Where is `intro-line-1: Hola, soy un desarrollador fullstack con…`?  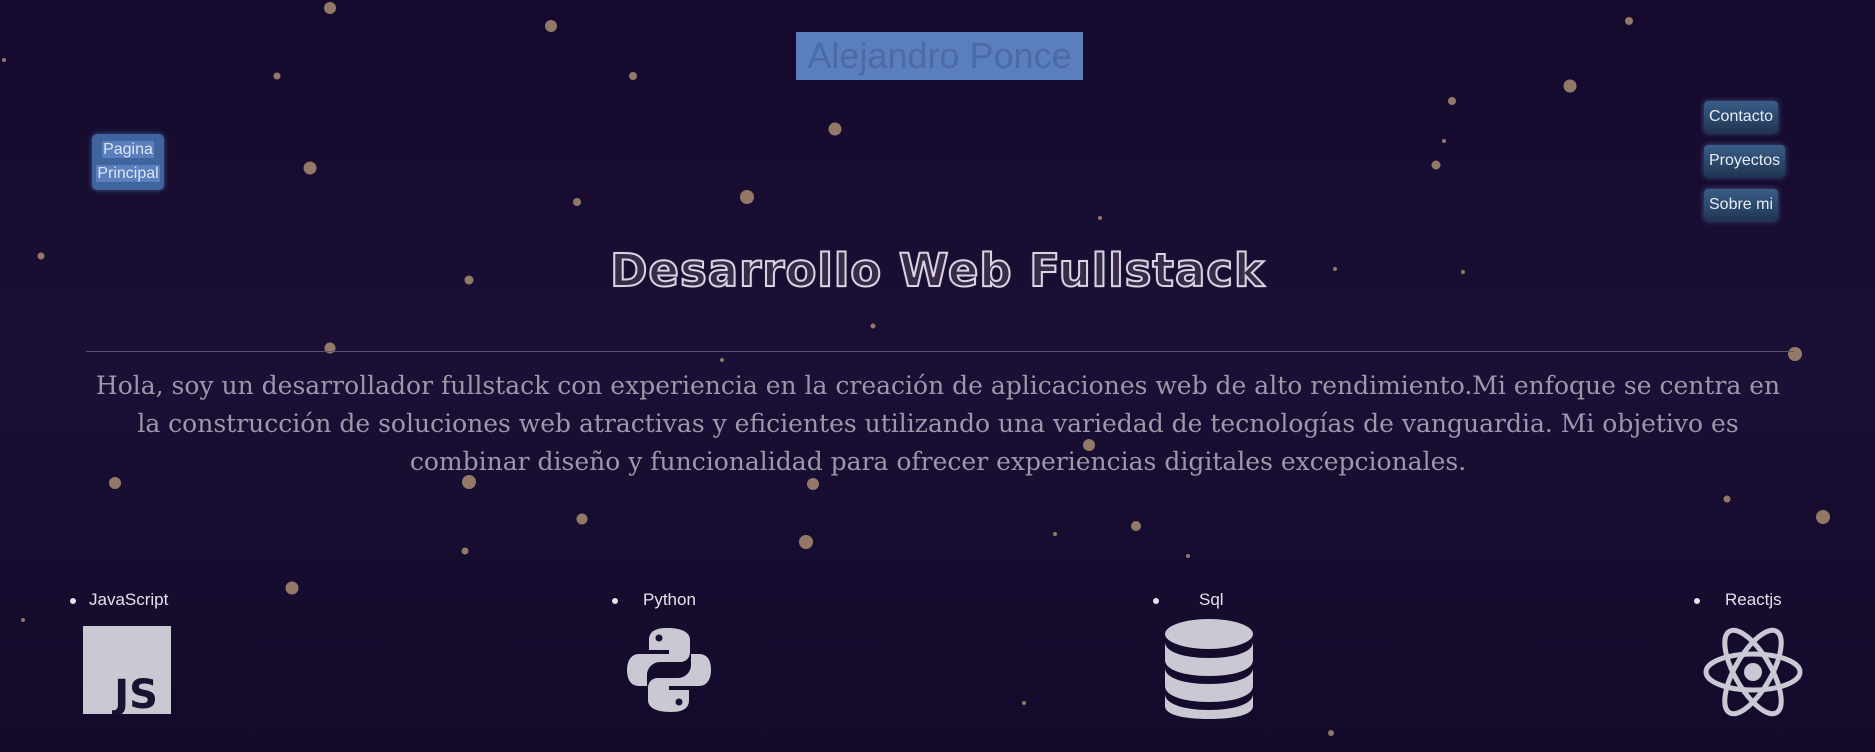
intro-line-1: Hola, soy un desarrollador fullstack con… is located at coordinates (938, 385).